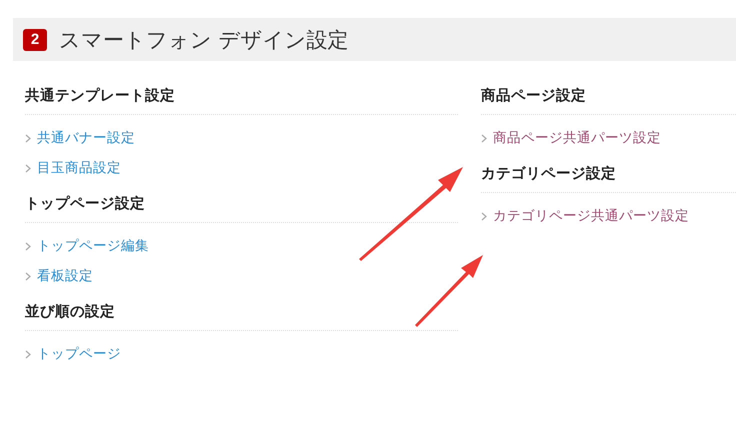 This screenshot has height=434, width=736. What do you see at coordinates (79, 354) in the screenshot?
I see `settings-link: トップページ` at bounding box center [79, 354].